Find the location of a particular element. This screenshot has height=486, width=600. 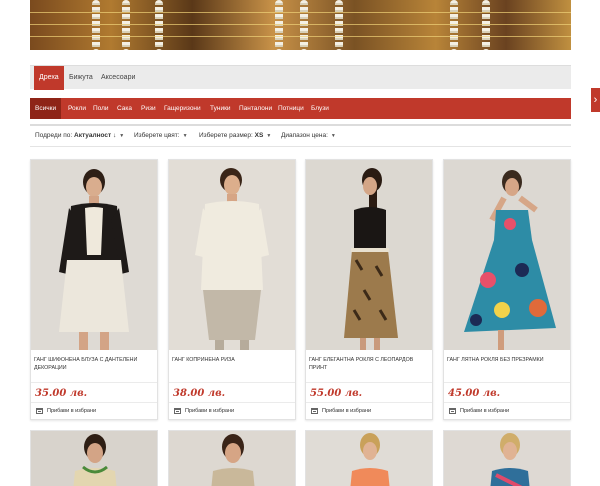

size-dropdown: Изберете размер: XS ▼ is located at coordinates (235, 135).